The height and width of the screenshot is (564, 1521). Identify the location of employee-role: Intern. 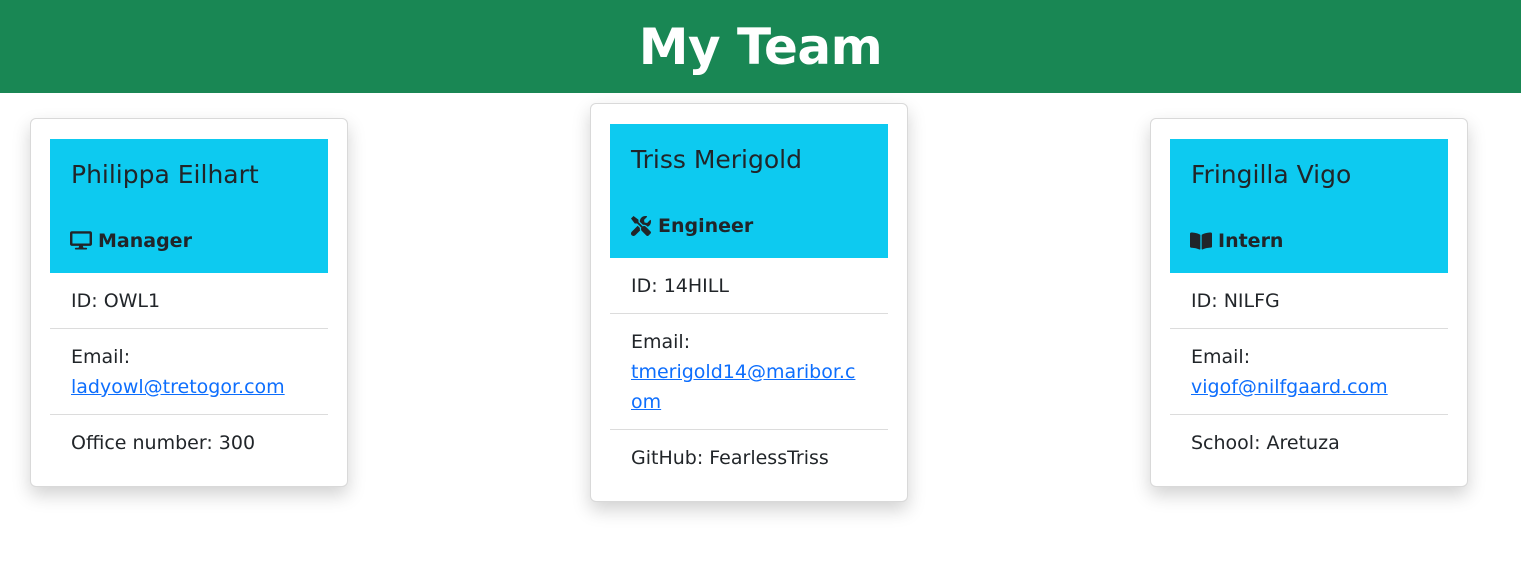
(1236, 241).